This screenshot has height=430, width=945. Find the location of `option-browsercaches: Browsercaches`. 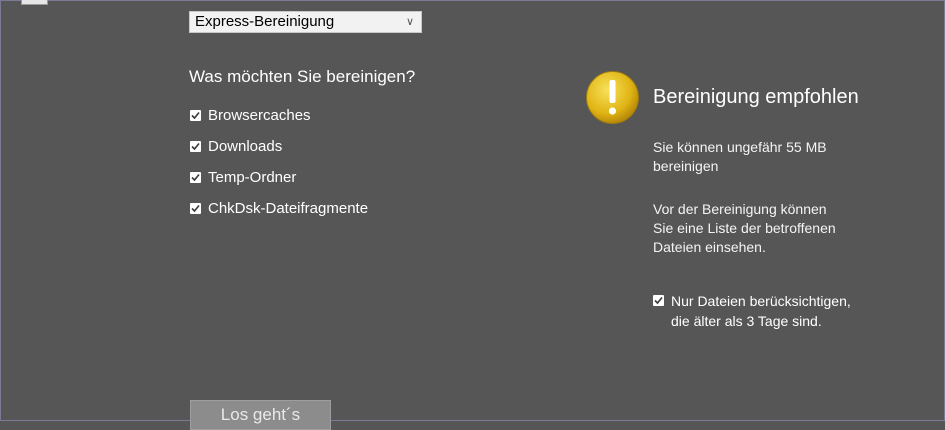

option-browsercaches: Browsercaches is located at coordinates (250, 115).